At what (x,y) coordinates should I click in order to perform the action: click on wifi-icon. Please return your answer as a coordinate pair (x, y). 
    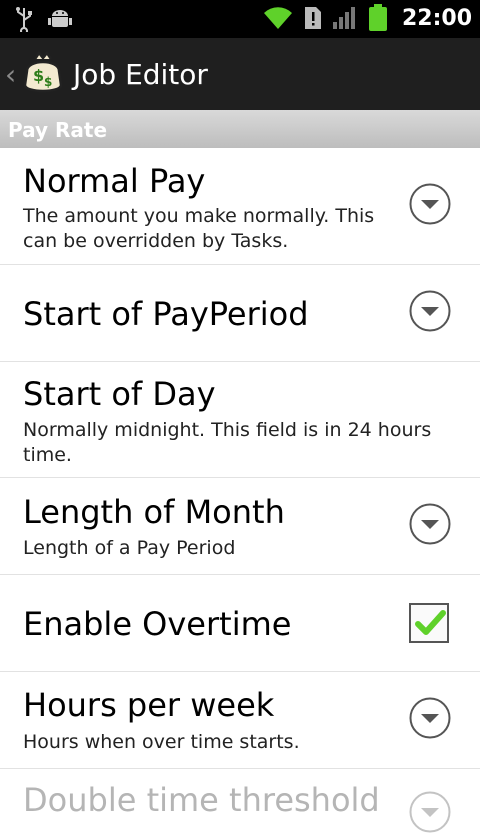
    Looking at the image, I should click on (277, 18).